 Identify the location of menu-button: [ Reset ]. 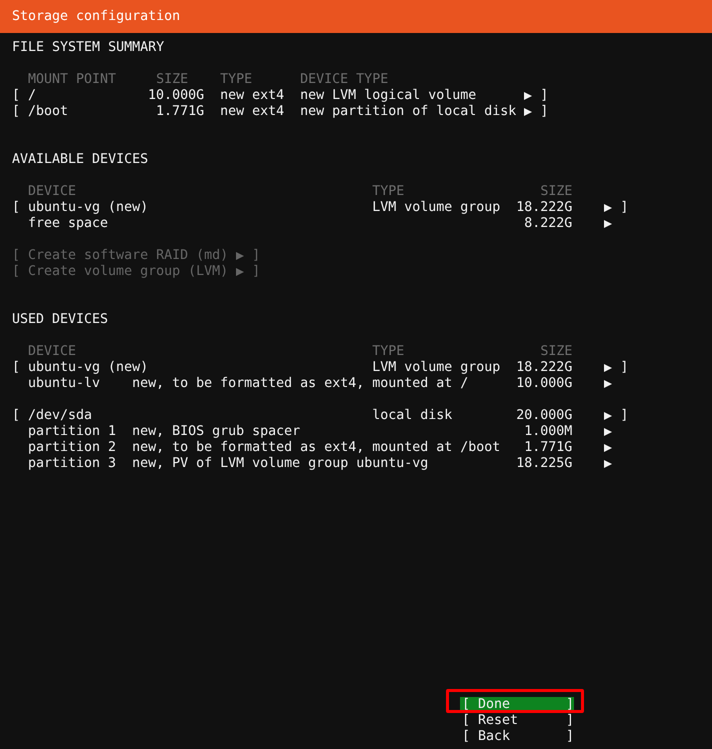
(517, 721).